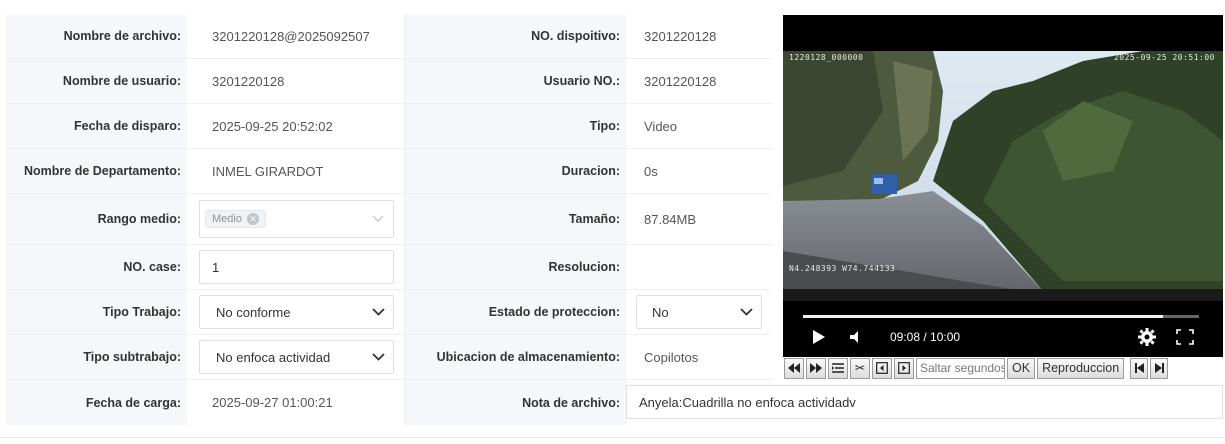 Image resolution: width=1225 pixels, height=444 pixels. Describe the element at coordinates (96, 267) in the screenshot. I see `case-no-label: NO. case:` at that location.